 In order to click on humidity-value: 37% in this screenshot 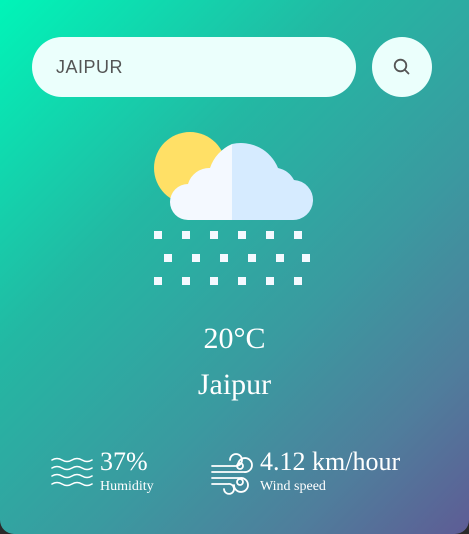, I will do `click(124, 461)`.